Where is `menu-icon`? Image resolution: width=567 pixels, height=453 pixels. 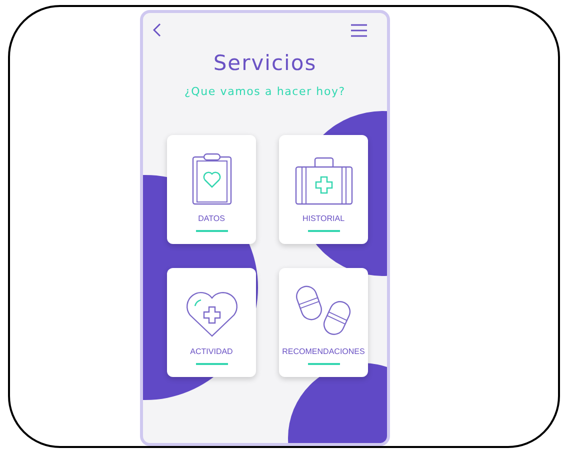
menu-icon is located at coordinates (359, 30).